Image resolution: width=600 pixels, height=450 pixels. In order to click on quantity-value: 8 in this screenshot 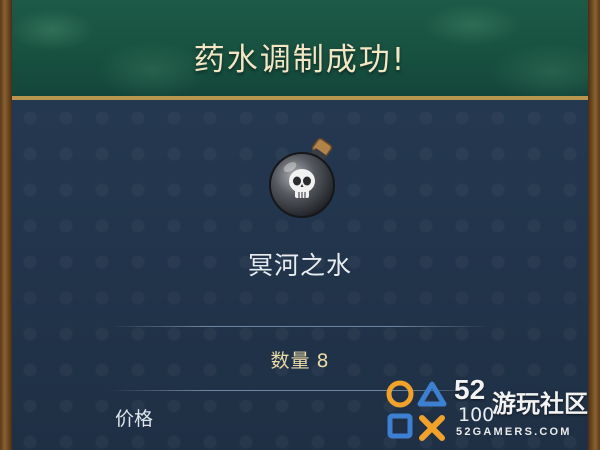, I will do `click(323, 361)`.